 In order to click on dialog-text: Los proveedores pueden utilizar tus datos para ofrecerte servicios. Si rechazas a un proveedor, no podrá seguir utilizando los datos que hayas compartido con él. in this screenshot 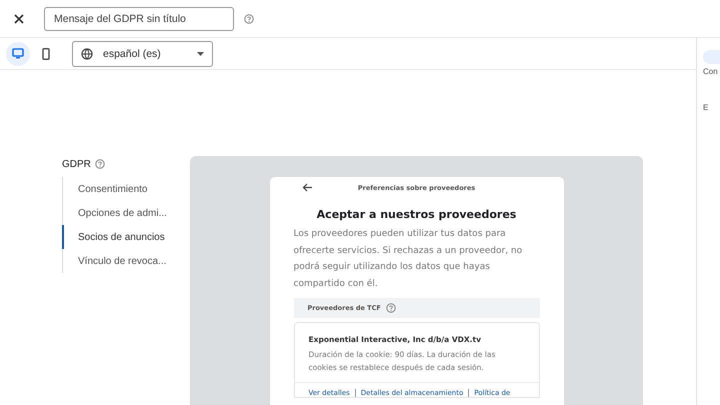, I will do `click(409, 259)`.